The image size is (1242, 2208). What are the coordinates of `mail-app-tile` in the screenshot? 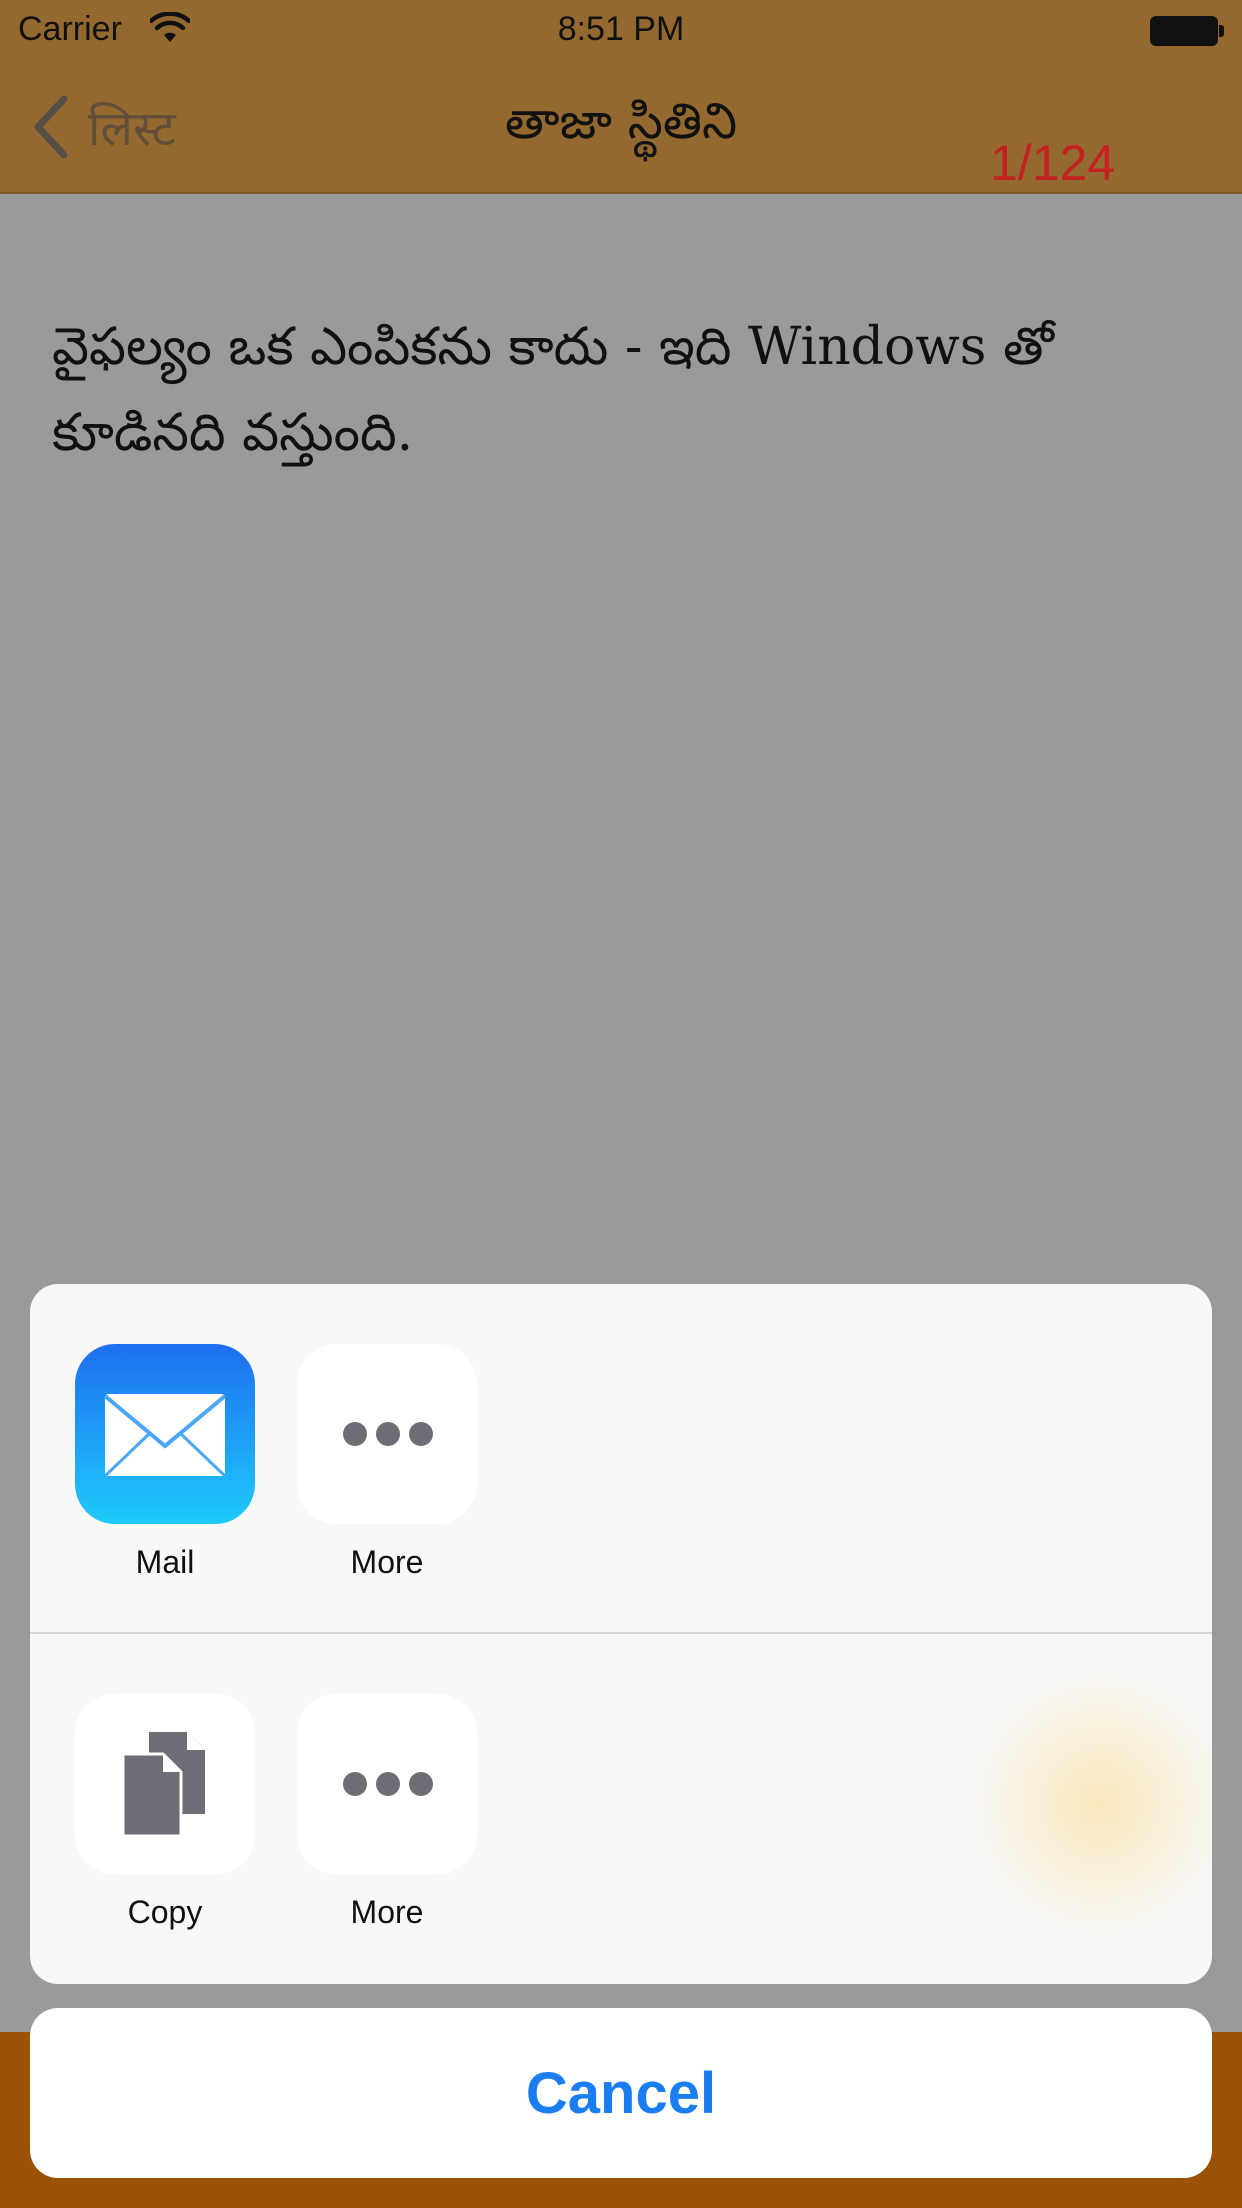 It's located at (165, 1434).